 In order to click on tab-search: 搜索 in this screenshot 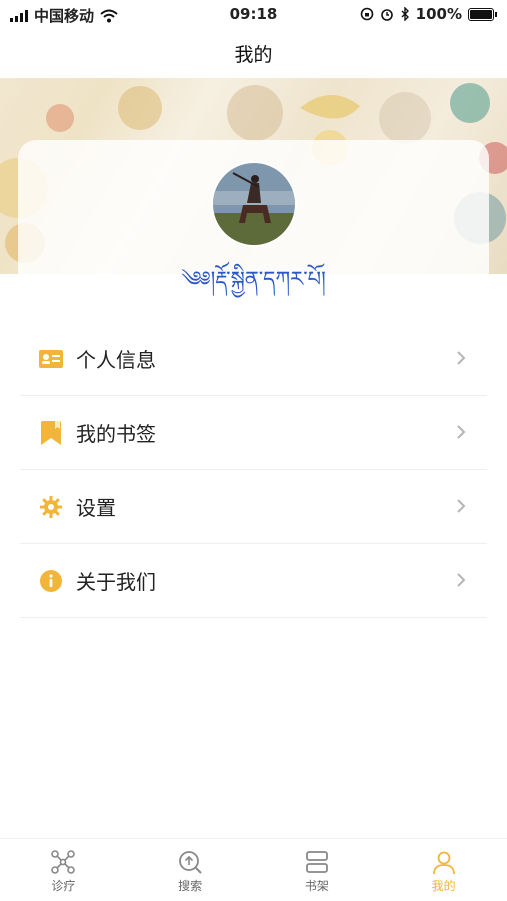, I will do `click(190, 870)`.